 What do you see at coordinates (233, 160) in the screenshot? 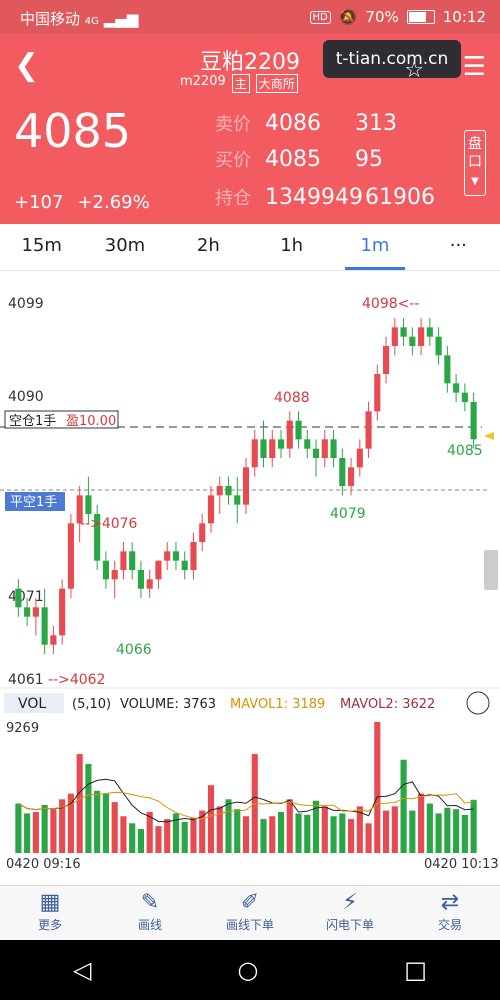
I see `bid-label: 买价` at bounding box center [233, 160].